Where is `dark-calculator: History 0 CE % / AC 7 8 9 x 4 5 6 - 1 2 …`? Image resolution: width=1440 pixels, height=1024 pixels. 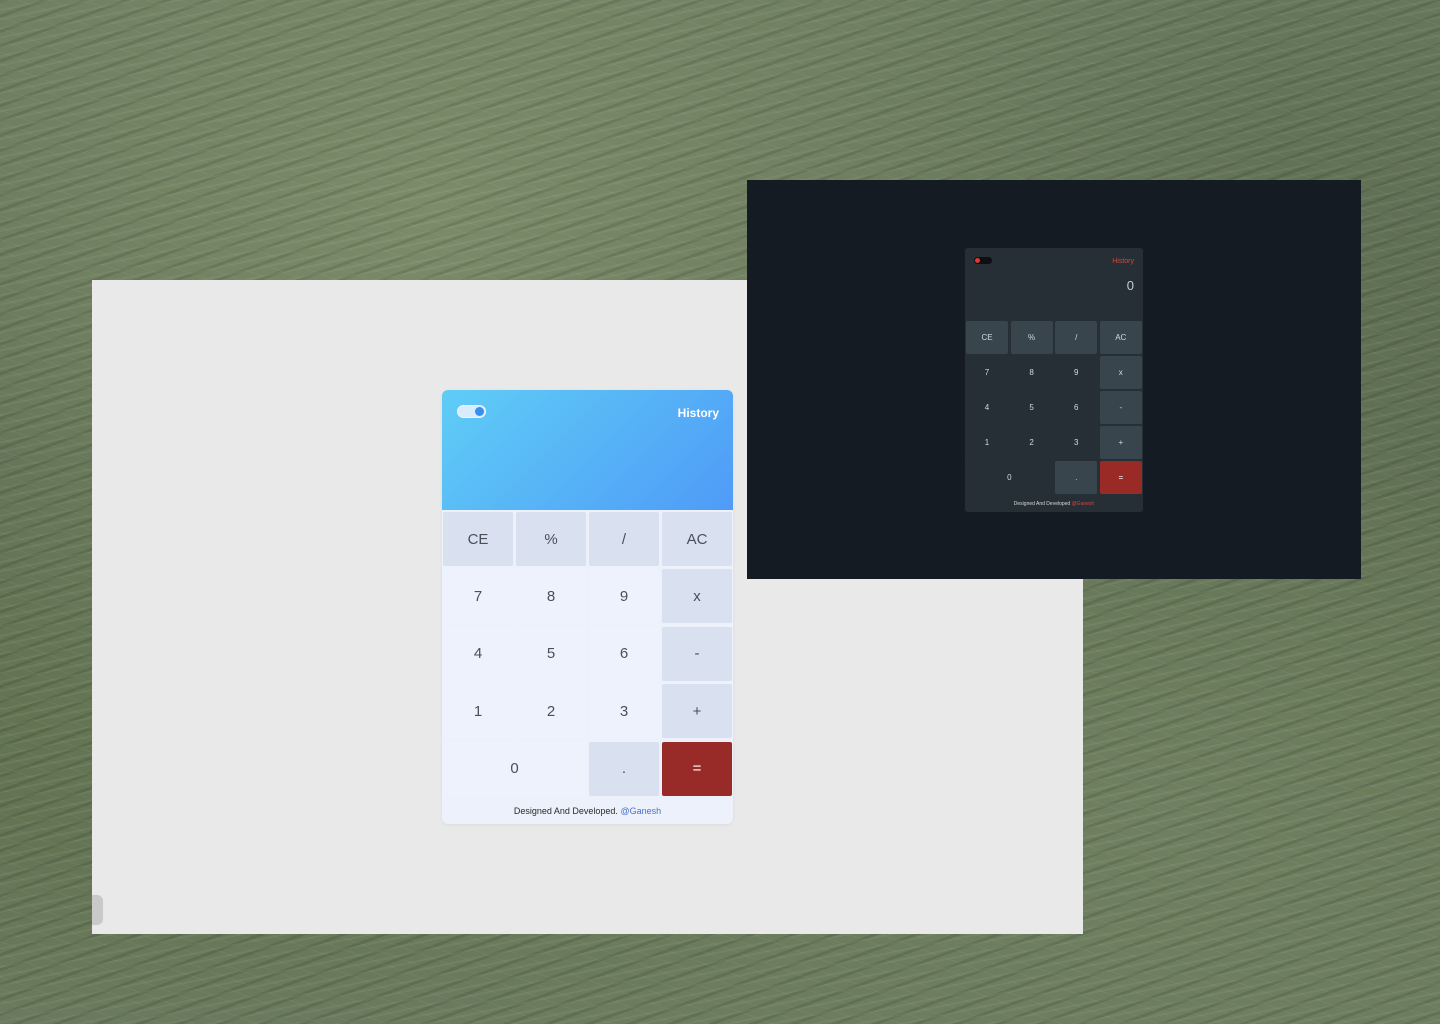 dark-calculator: History 0 CE % / AC 7 8 9 x 4 5 6 - 1 2 … is located at coordinates (1054, 380).